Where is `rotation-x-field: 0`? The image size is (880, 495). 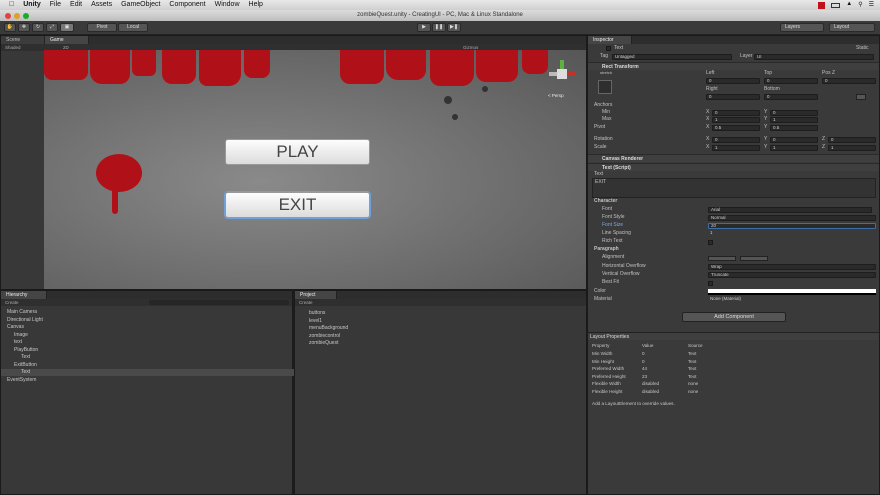 rotation-x-field: 0 is located at coordinates (736, 140).